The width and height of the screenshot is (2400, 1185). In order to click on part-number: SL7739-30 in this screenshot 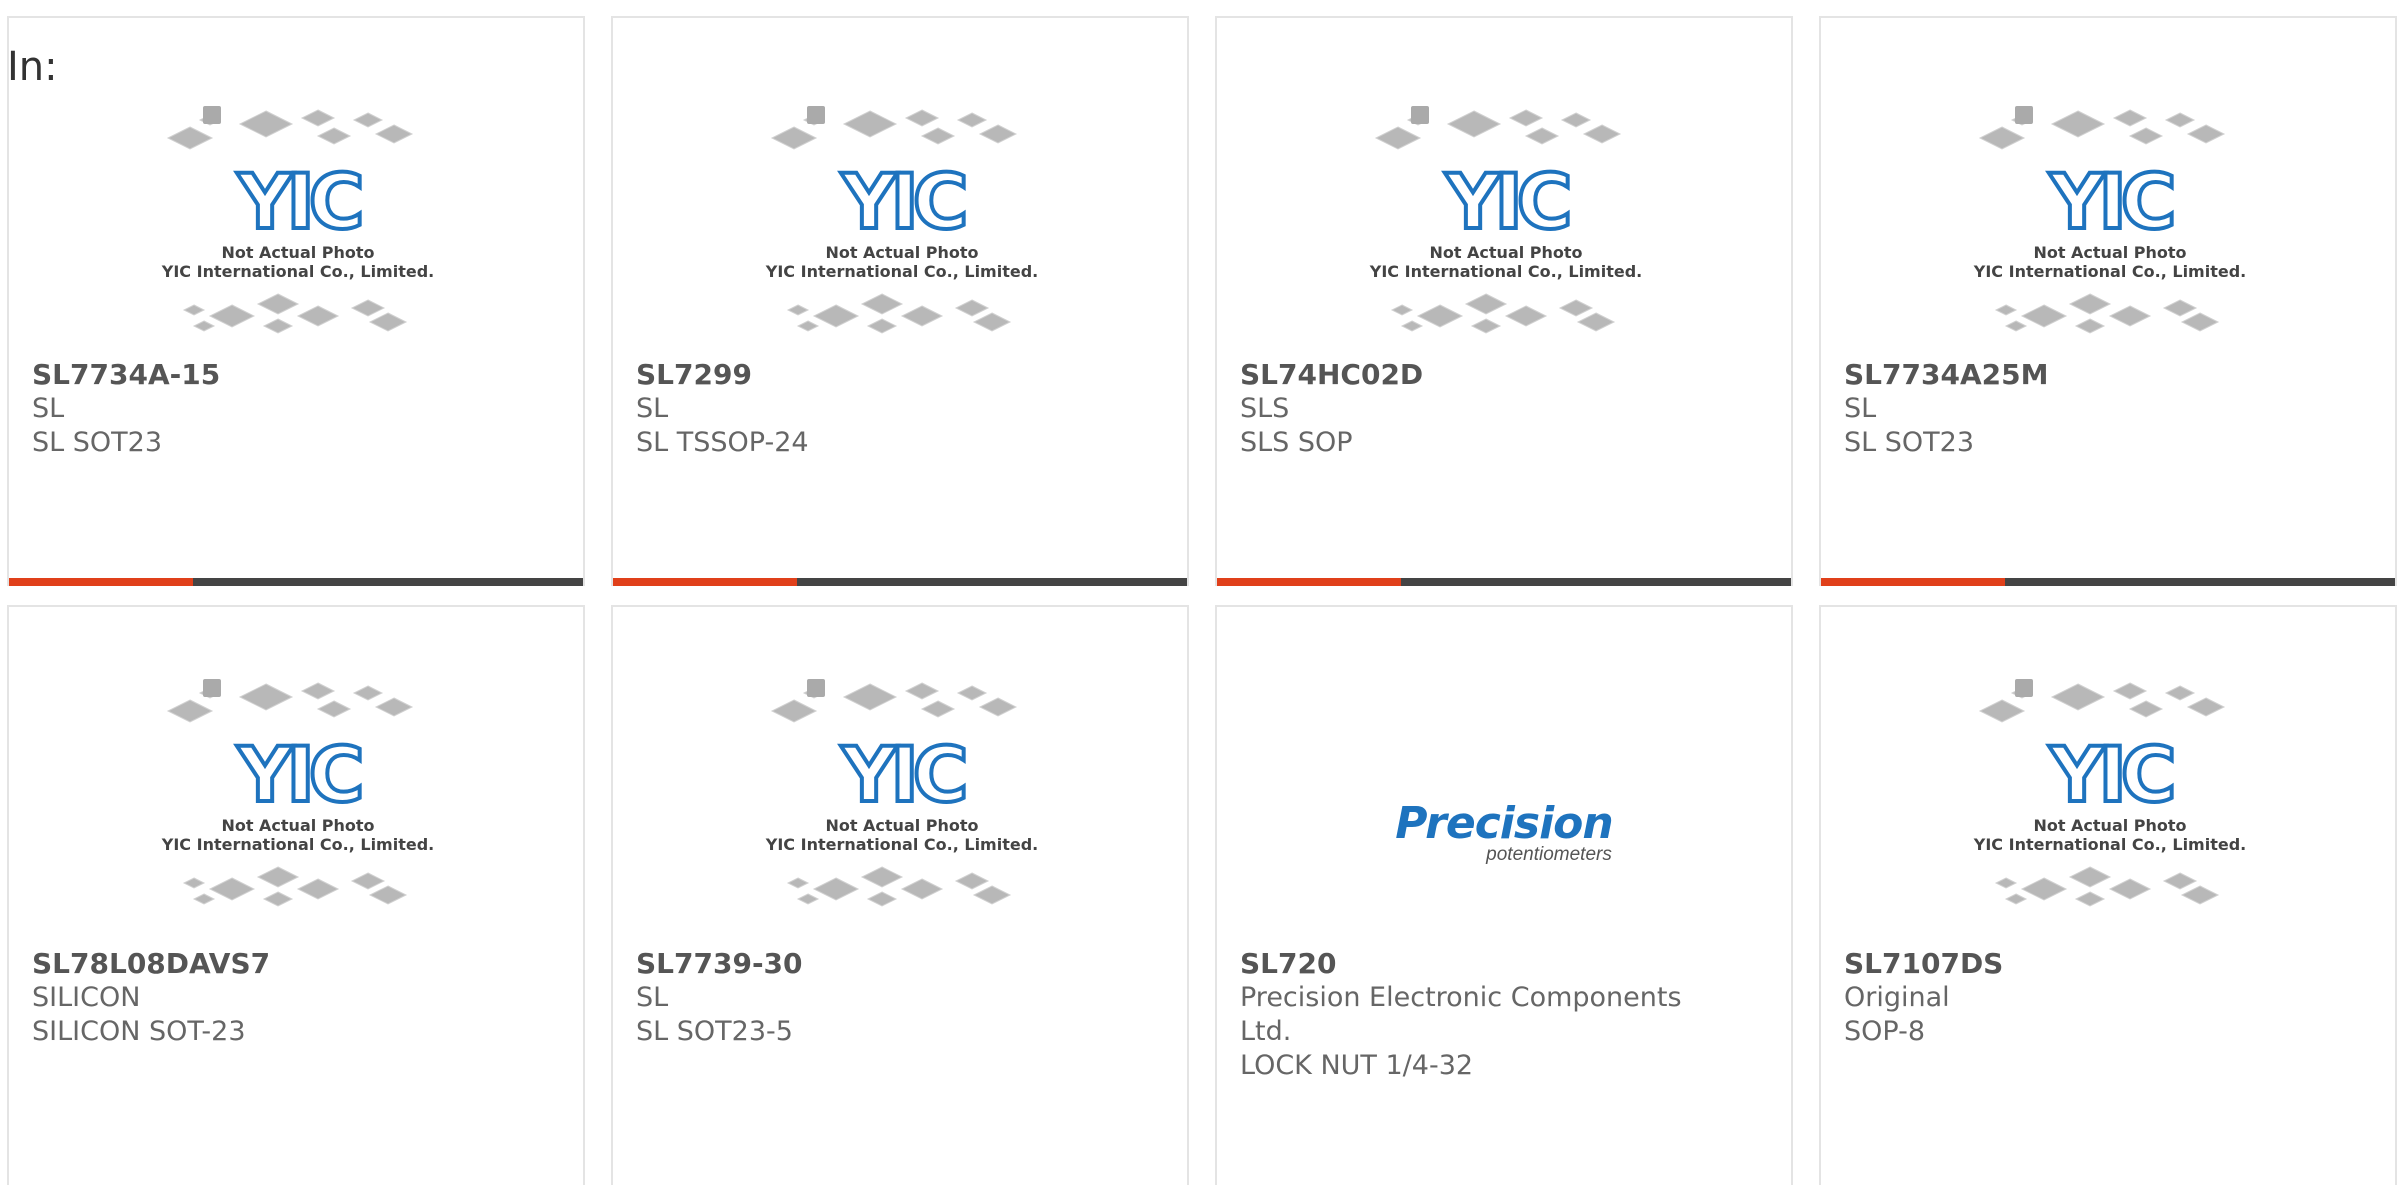, I will do `click(901, 964)`.